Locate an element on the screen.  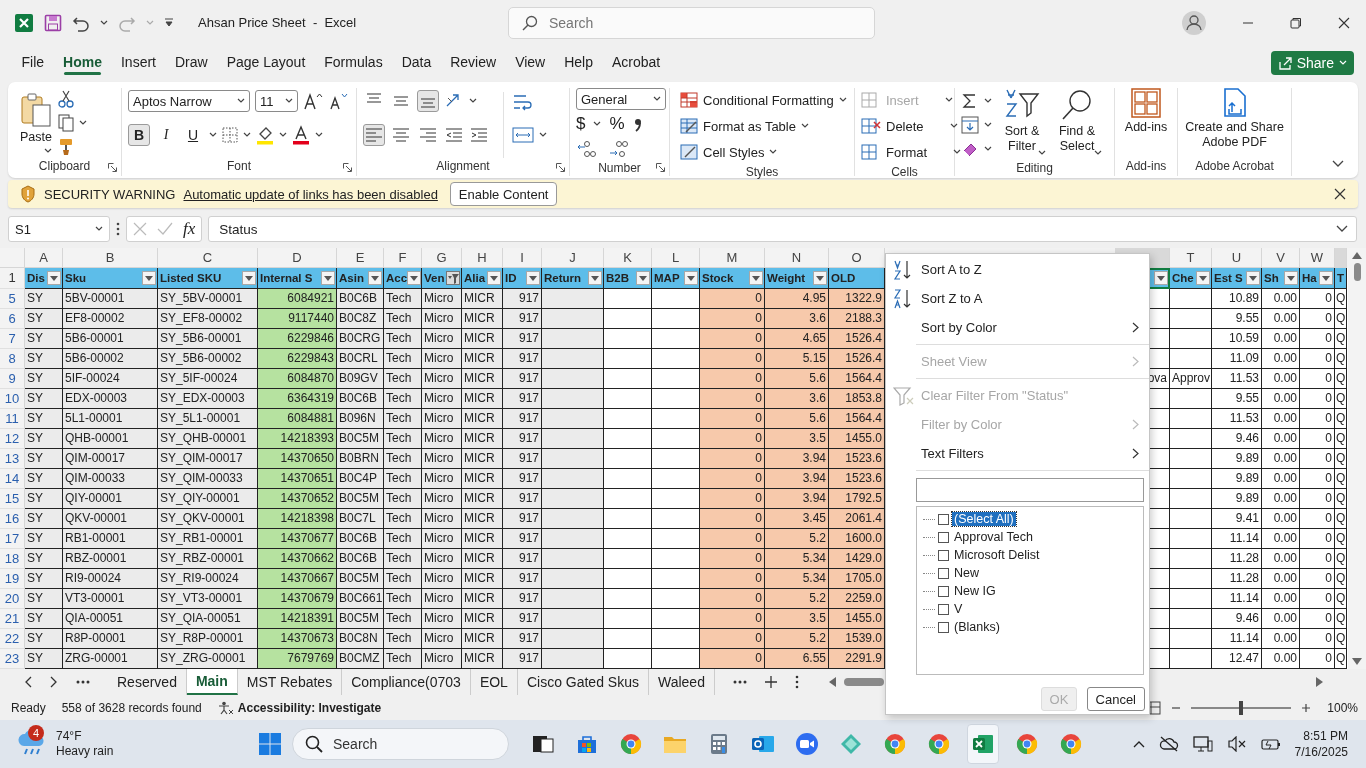
save-icon is located at coordinates (53, 22).